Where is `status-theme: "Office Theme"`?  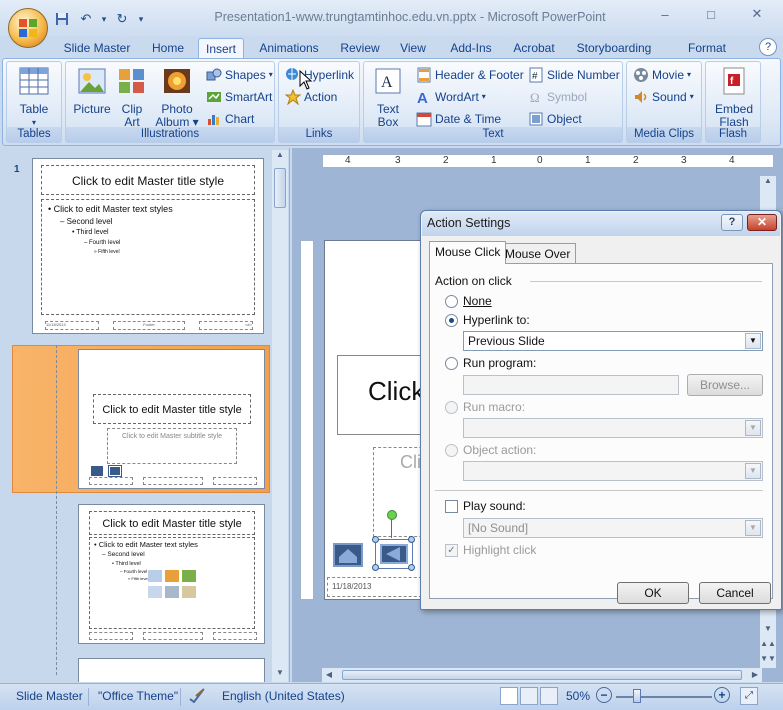 status-theme: "Office Theme" is located at coordinates (138, 696).